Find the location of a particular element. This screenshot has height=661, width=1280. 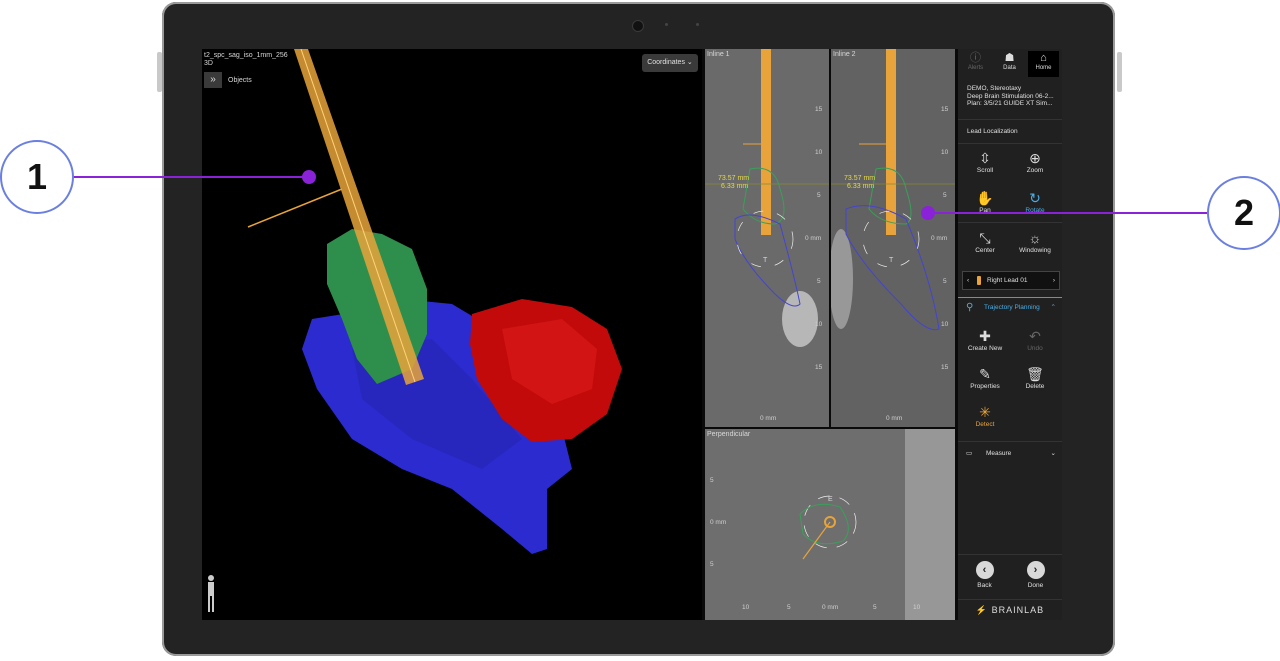

tool-label: Scroll is located at coordinates (985, 170).